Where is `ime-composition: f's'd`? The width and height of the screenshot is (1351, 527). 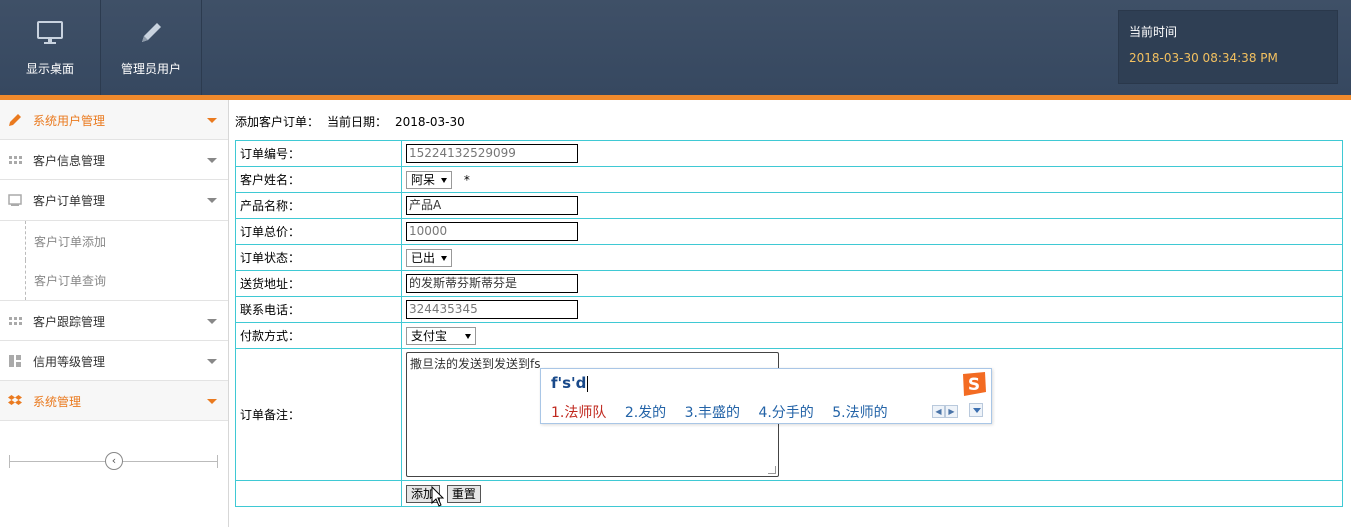 ime-composition: f's'd is located at coordinates (570, 383).